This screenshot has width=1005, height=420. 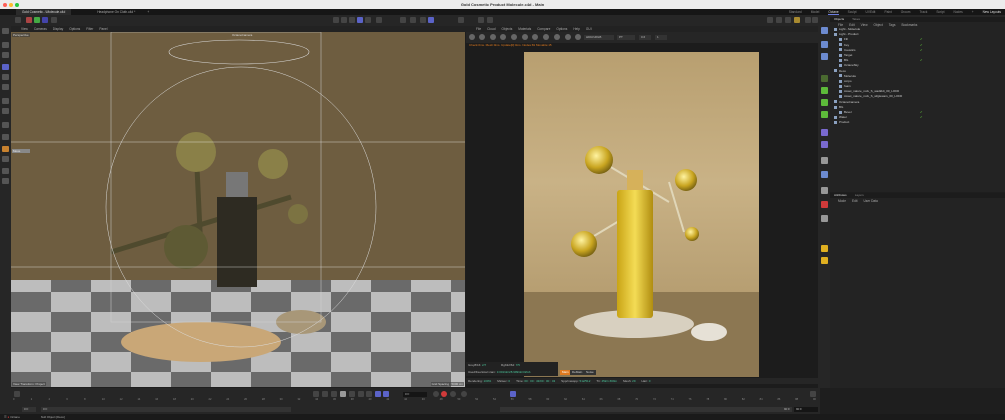 What do you see at coordinates (17, 4) in the screenshot?
I see `maximize-window-button` at bounding box center [17, 4].